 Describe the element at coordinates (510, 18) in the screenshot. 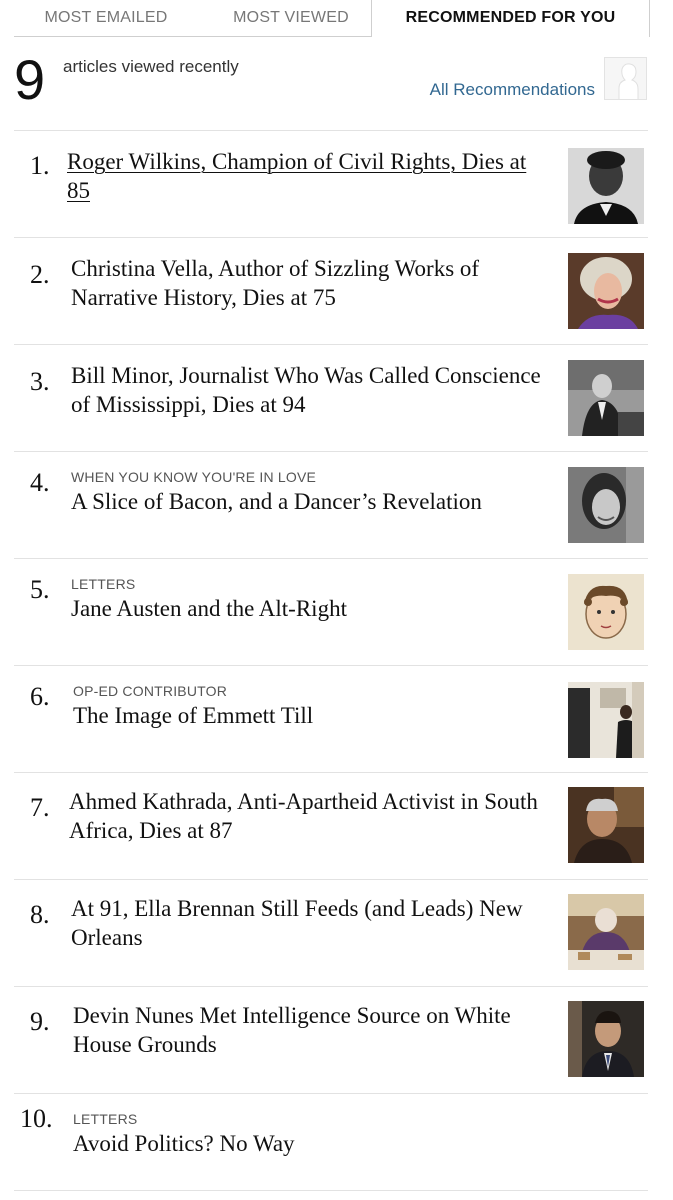

I see `tab-recommended-for-you: RECOMMENDED FOR YOU` at that location.